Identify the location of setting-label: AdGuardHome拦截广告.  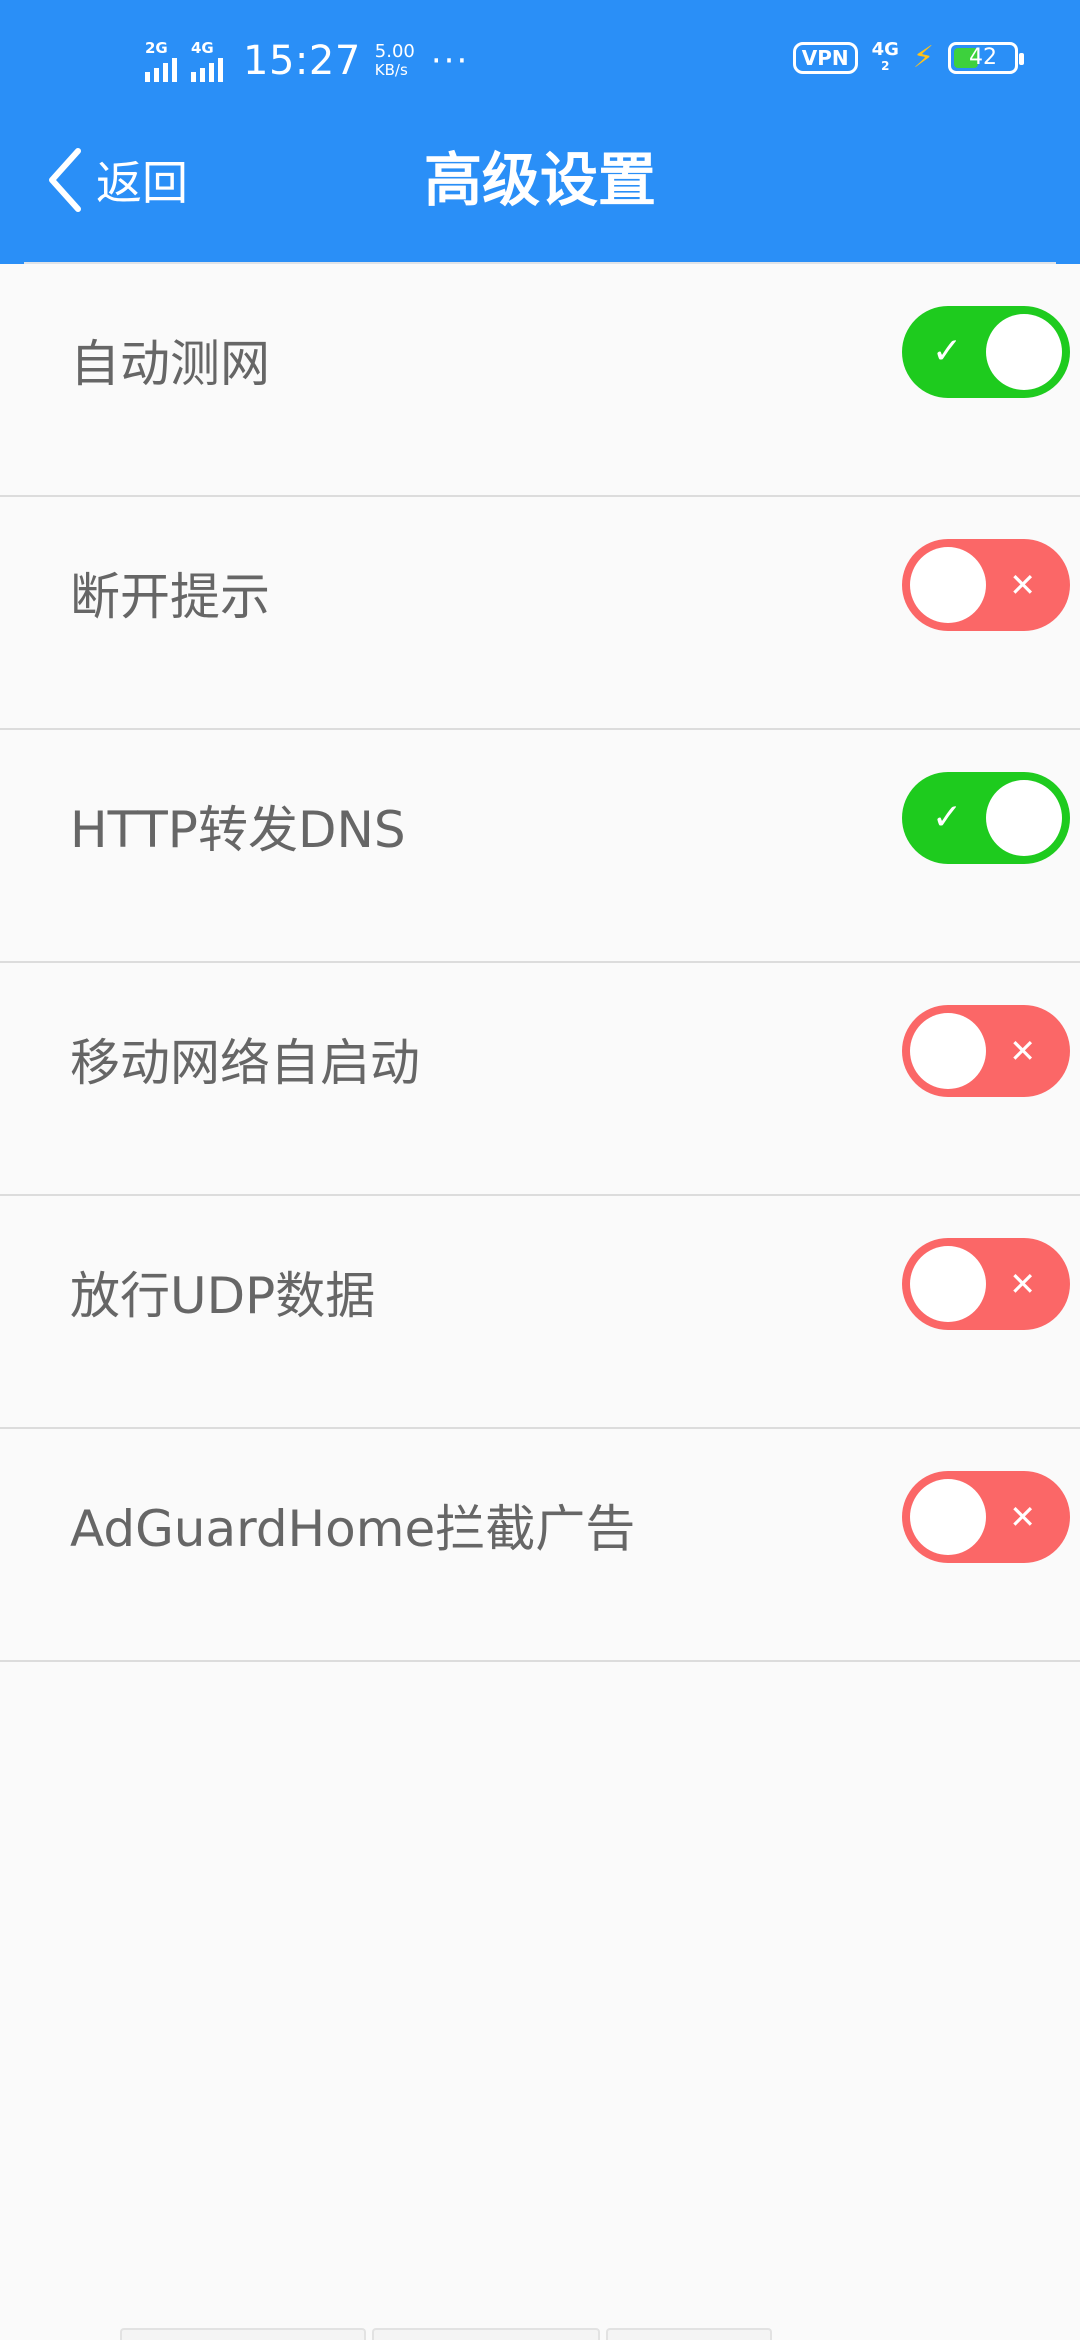
(353, 1529).